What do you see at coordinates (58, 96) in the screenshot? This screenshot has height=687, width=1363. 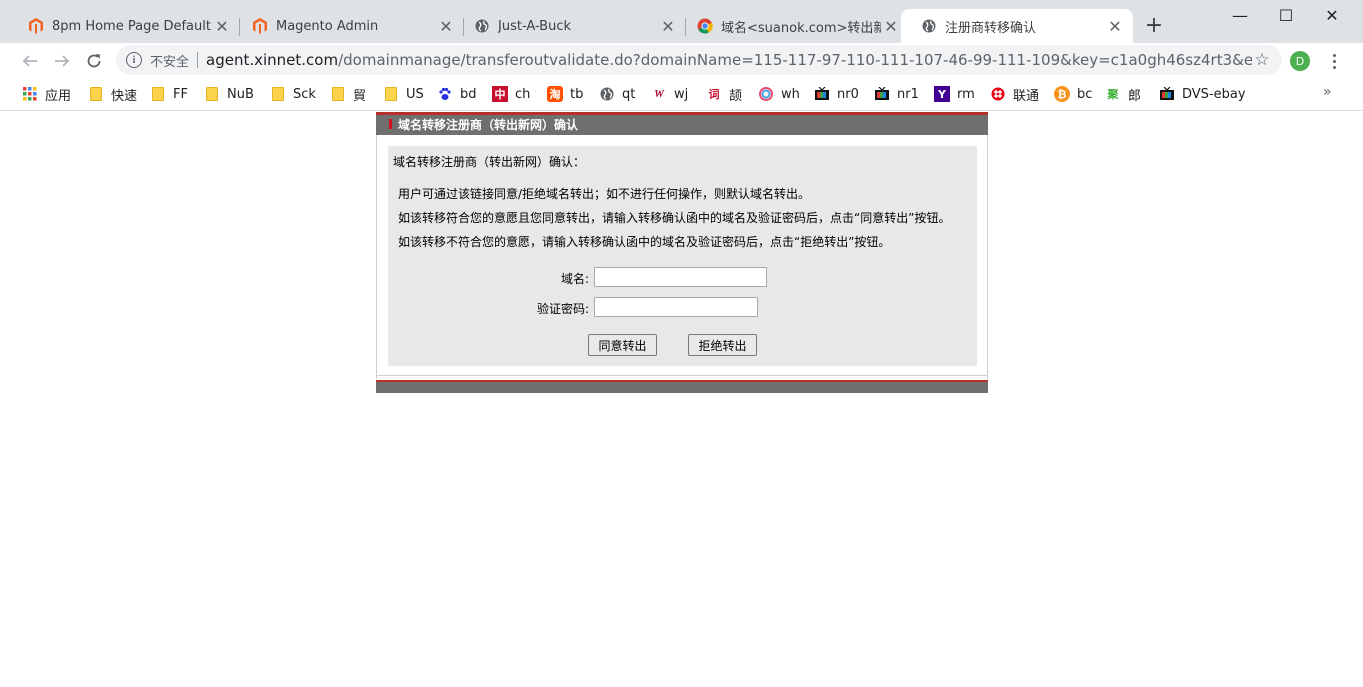 I see `bookmark-label: 应用` at bounding box center [58, 96].